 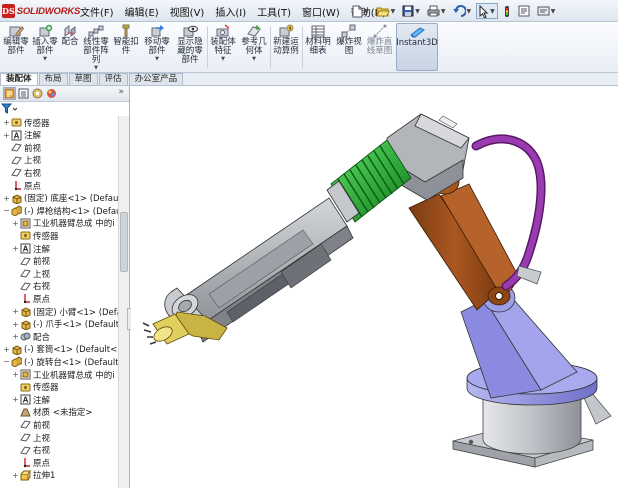 I want to click on linear-pattern-button: 线性零 部件阵 列 ▼, so click(x=96, y=47).